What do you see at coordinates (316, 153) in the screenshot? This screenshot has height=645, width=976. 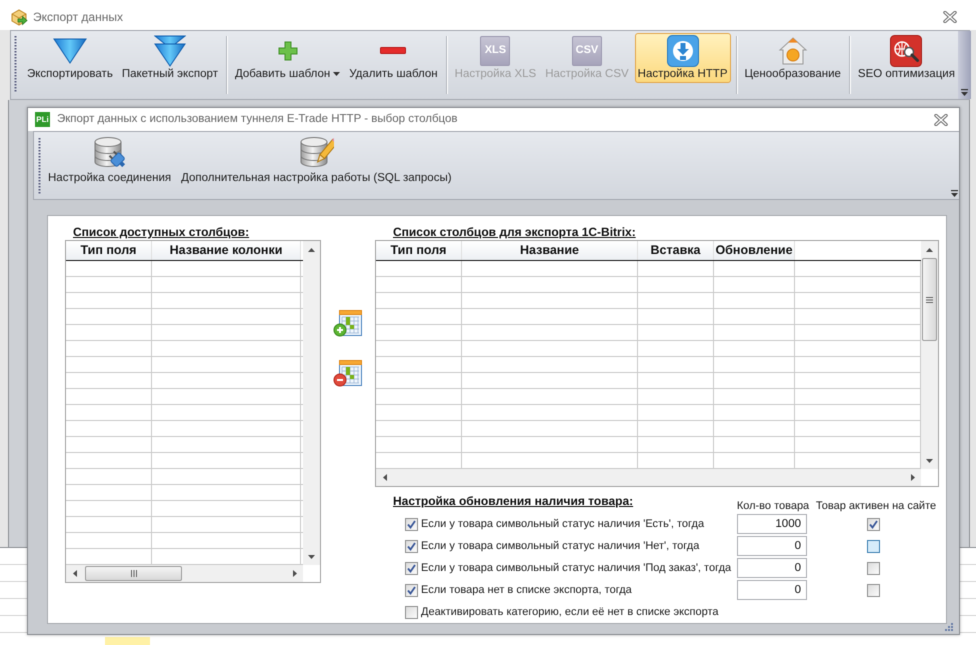 I see `database-pencil-icon` at bounding box center [316, 153].